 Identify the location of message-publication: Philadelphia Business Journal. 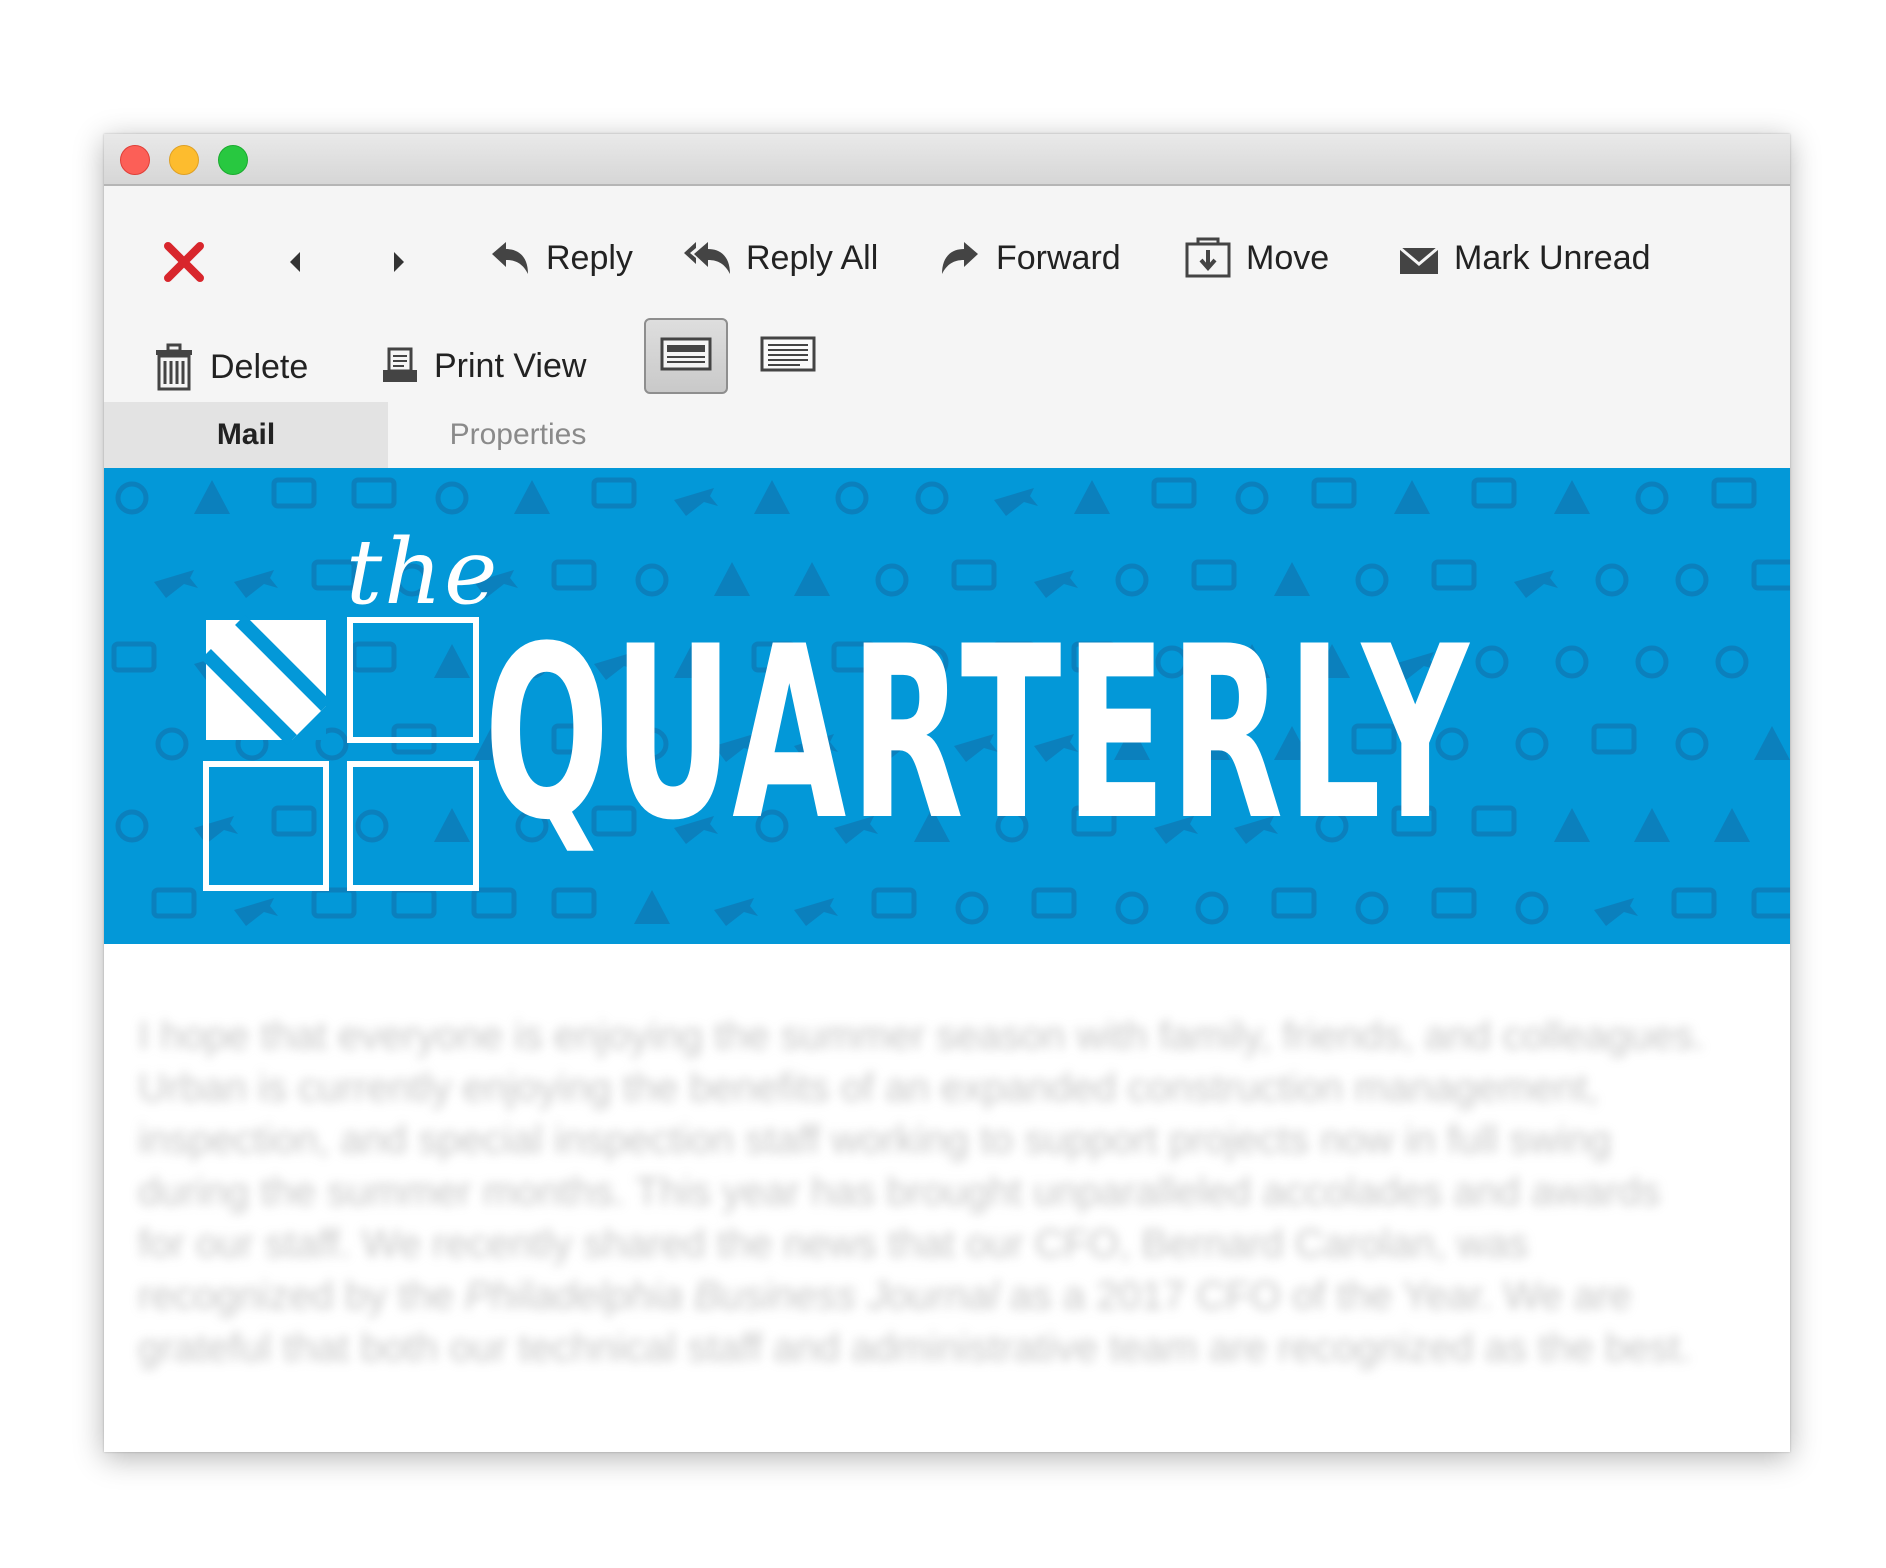
(731, 1296).